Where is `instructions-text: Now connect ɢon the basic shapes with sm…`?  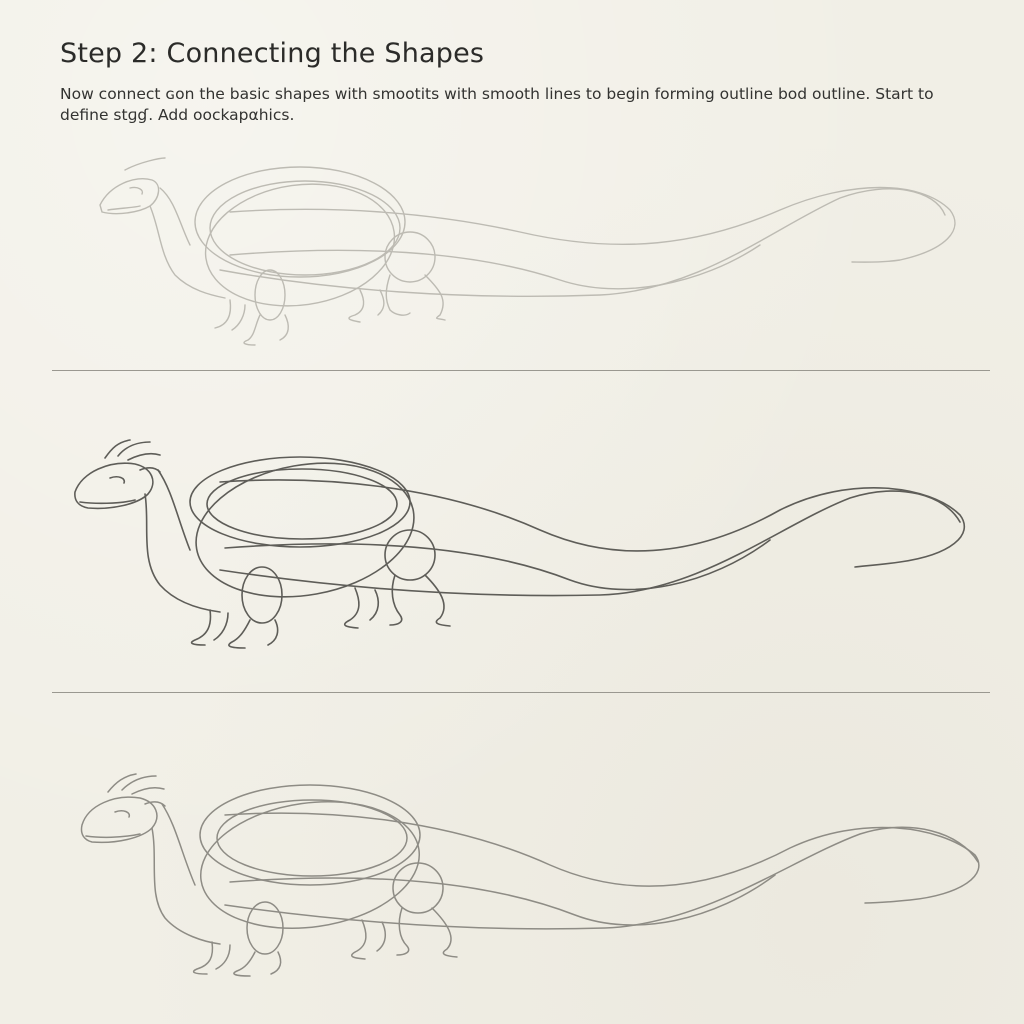
instructions-text: Now connect ɢon the basic shapes with sm… is located at coordinates (497, 104).